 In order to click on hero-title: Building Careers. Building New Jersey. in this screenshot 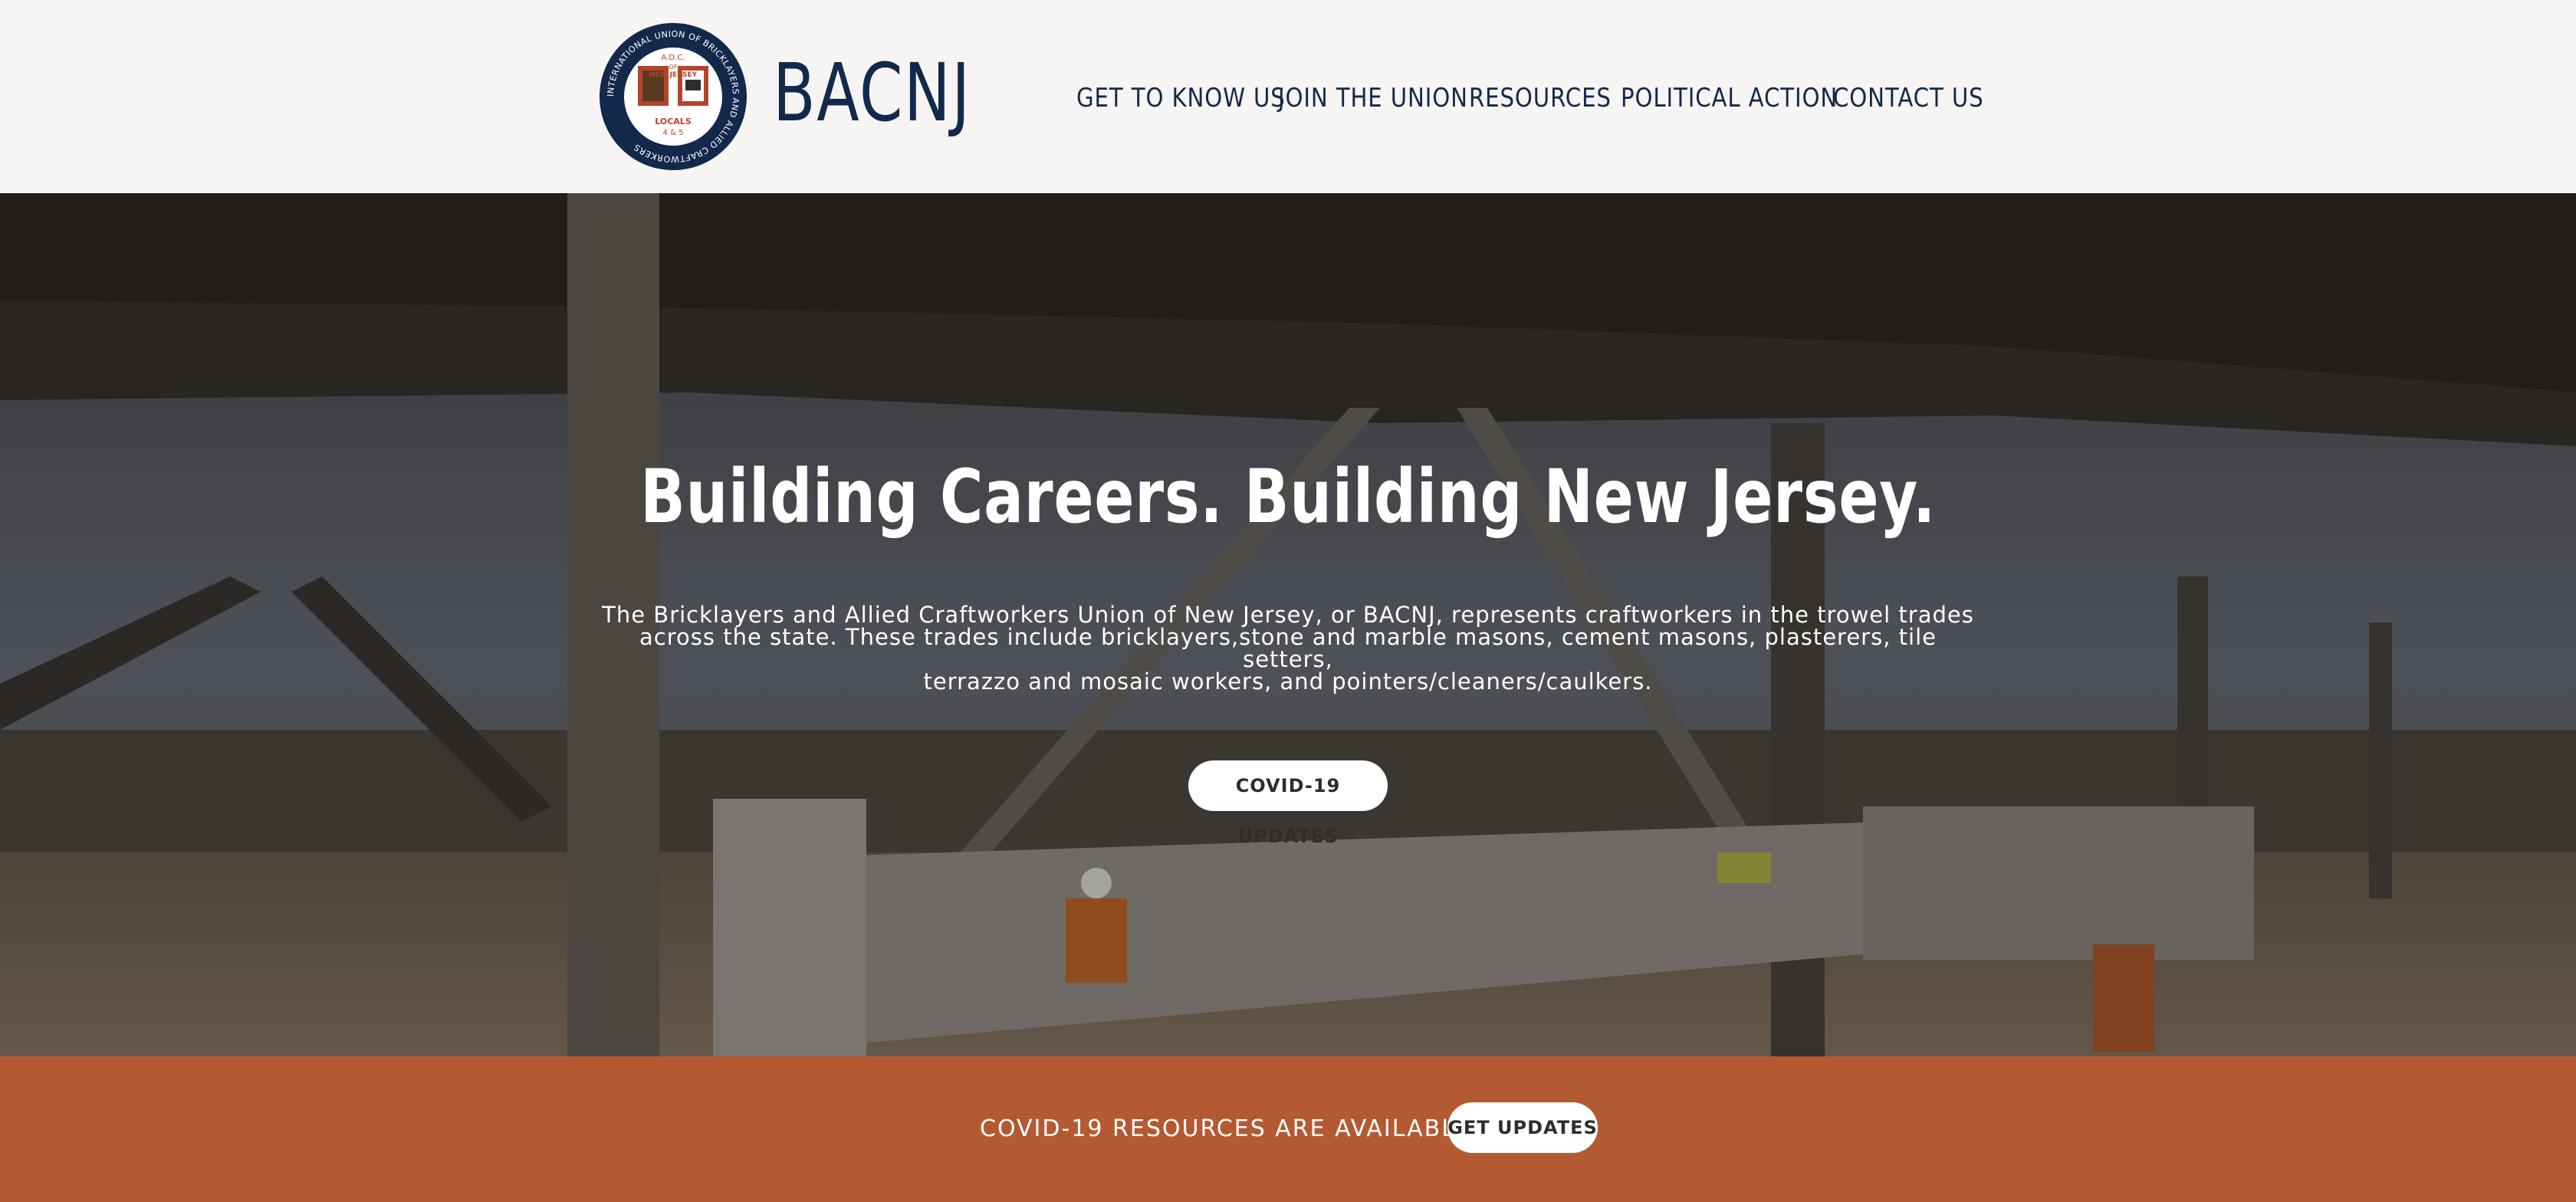, I will do `click(1288, 497)`.